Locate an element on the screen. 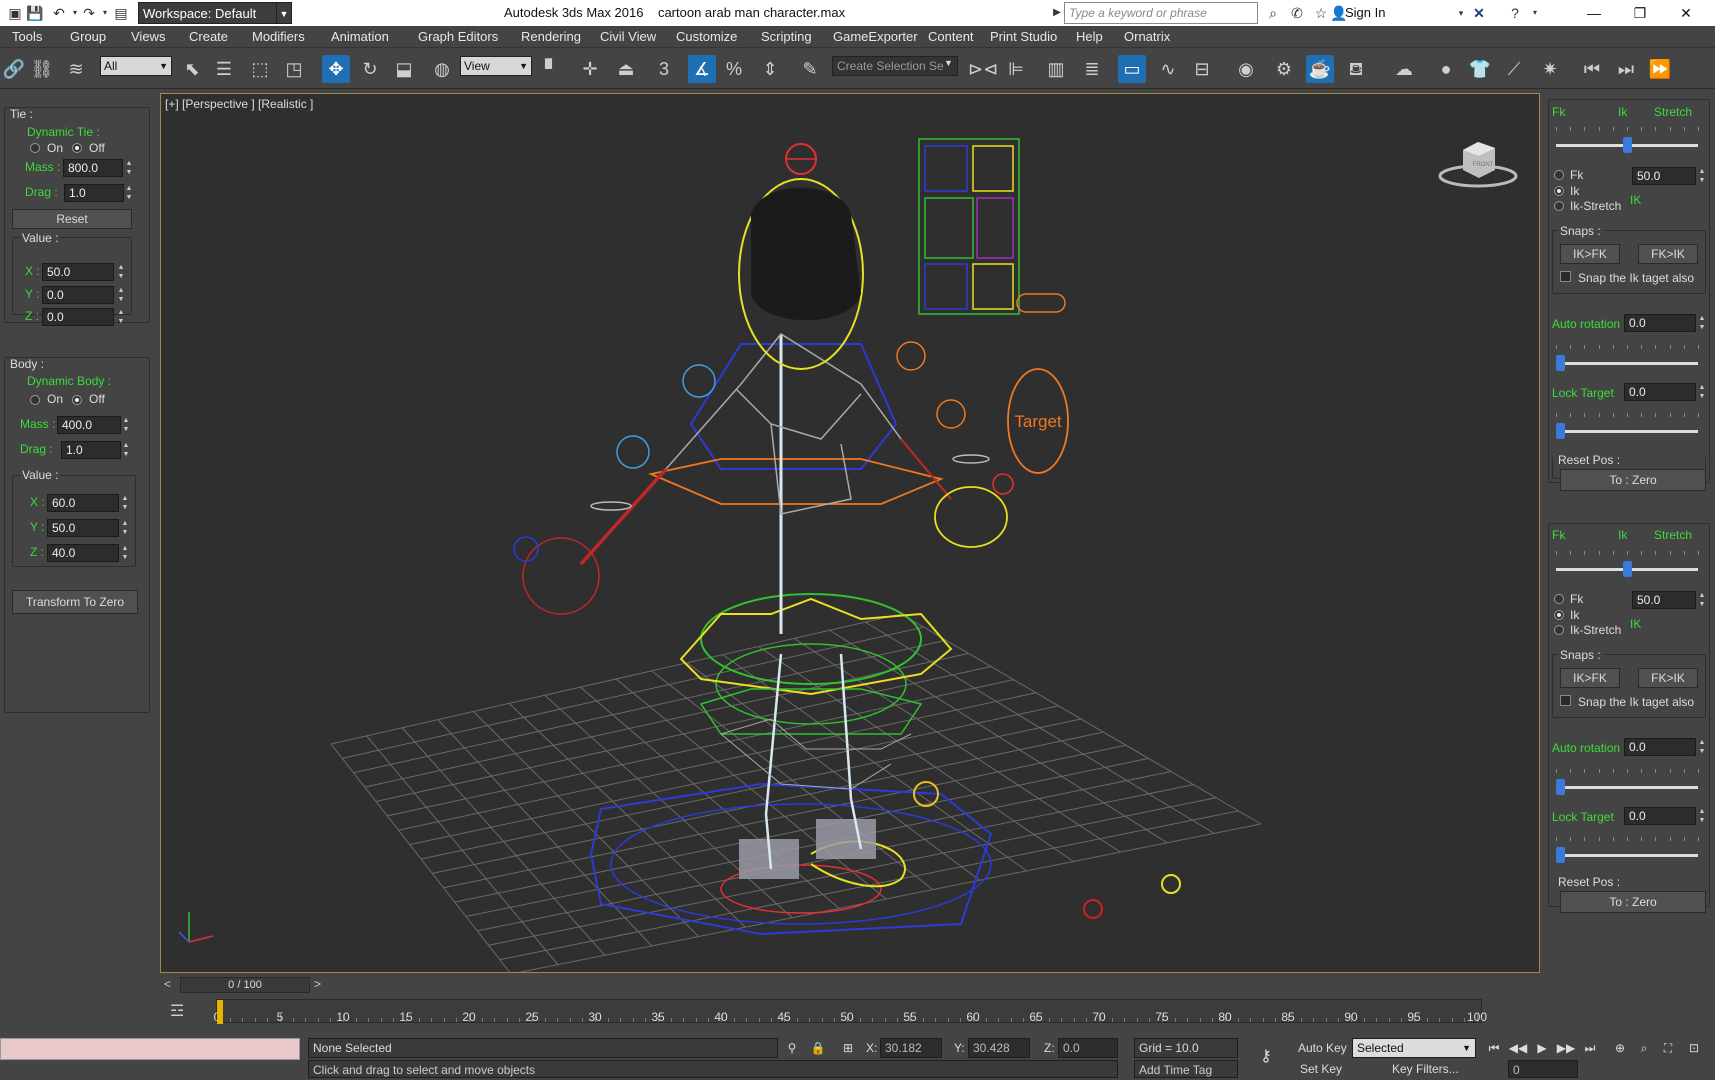 The height and width of the screenshot is (1080, 1715). go-to-start-icon: ⏮ is located at coordinates (1494, 1048).